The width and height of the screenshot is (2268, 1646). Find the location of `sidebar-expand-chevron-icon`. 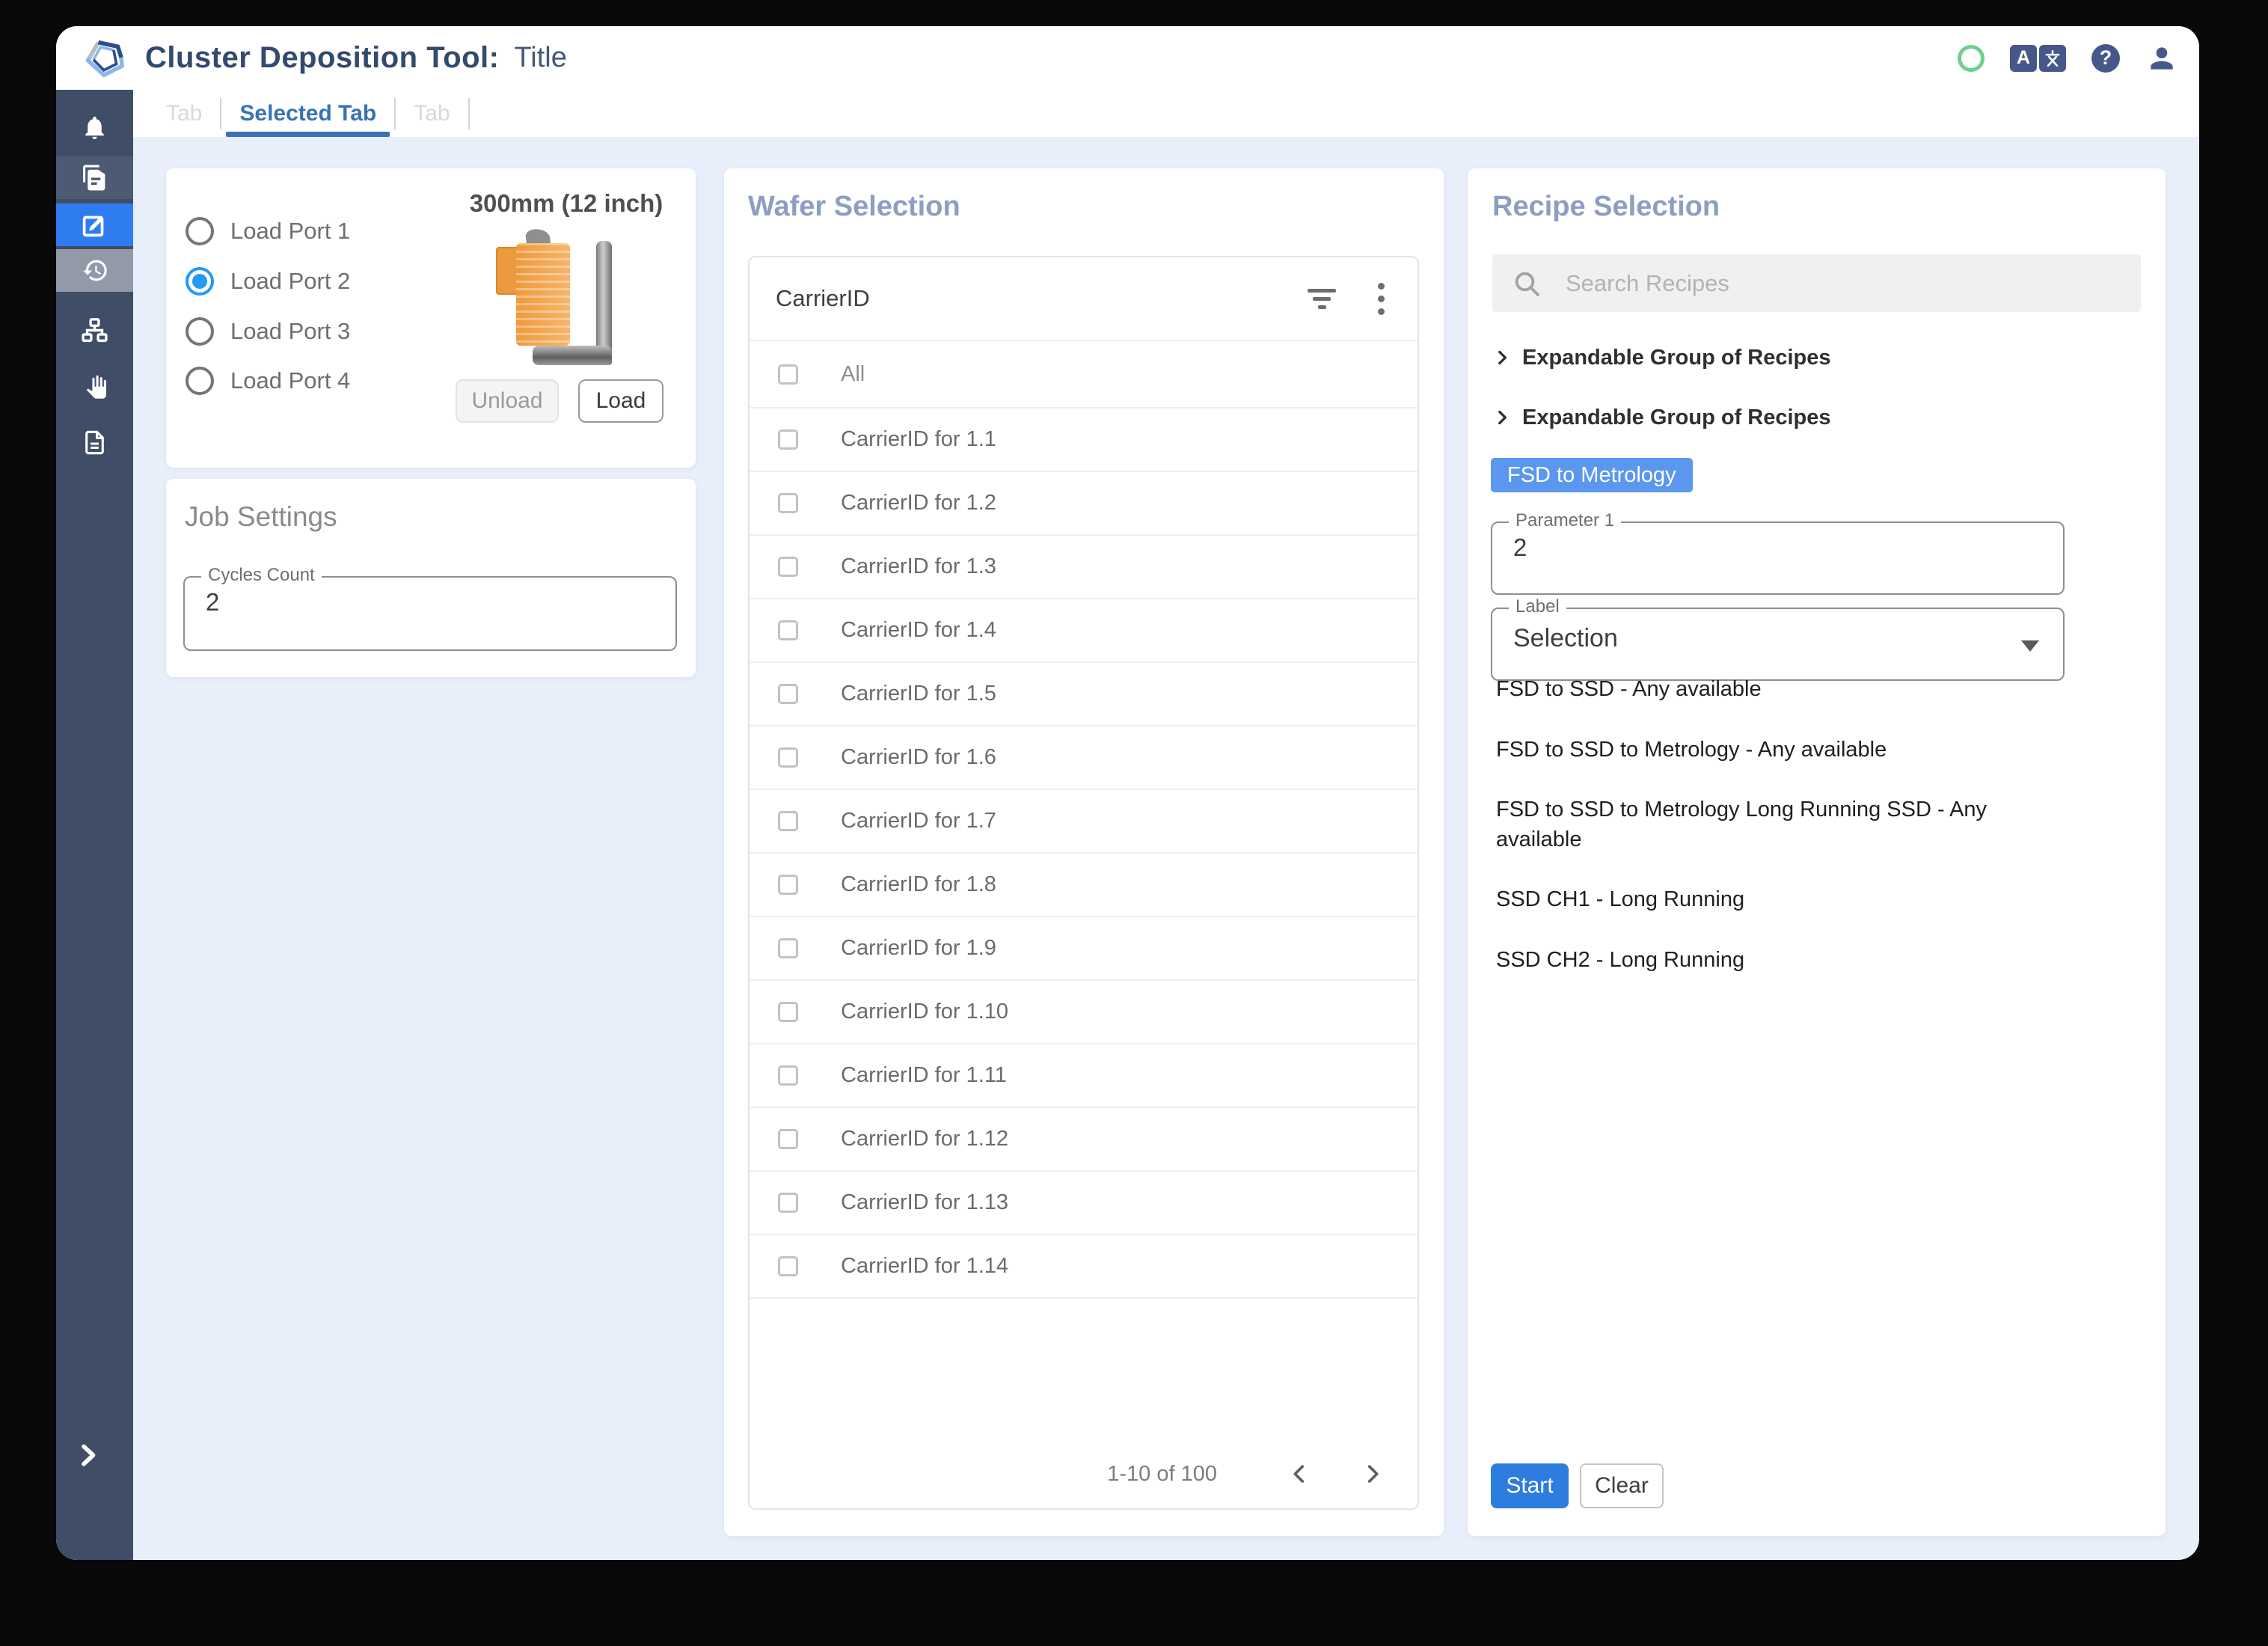

sidebar-expand-chevron-icon is located at coordinates (95, 1455).